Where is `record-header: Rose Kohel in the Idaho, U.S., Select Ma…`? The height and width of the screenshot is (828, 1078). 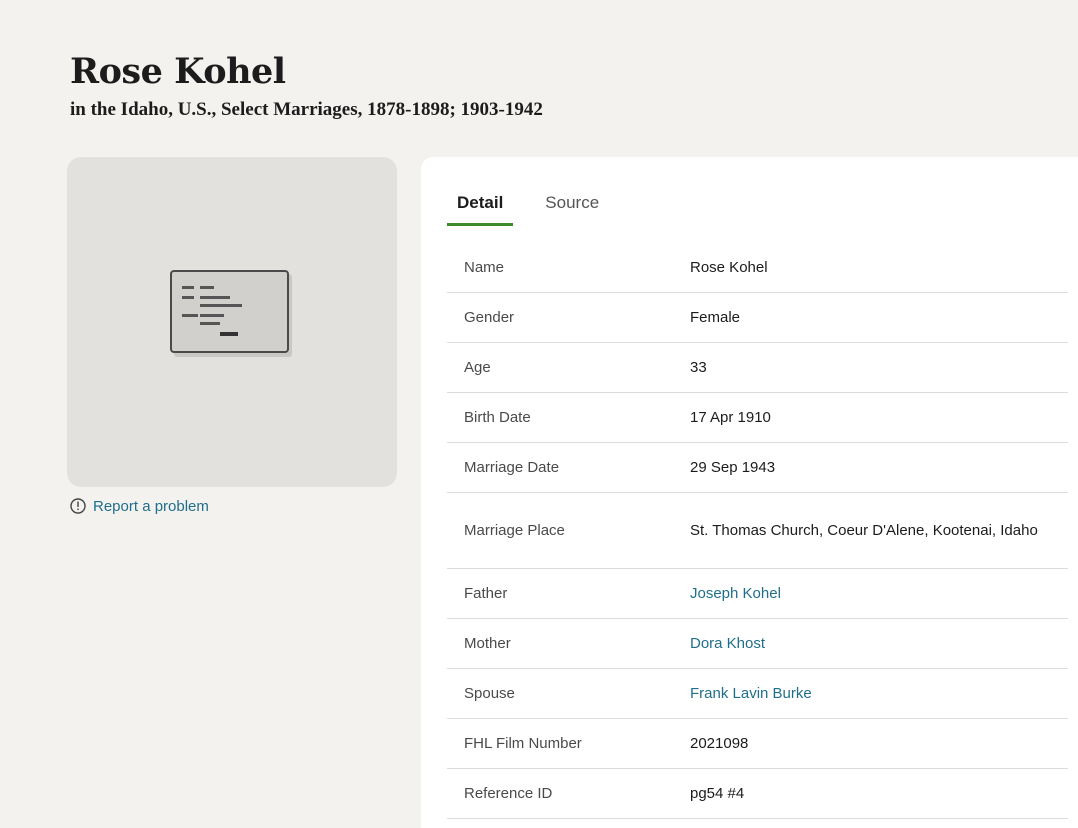
record-header: Rose Kohel in the Idaho, U.S., Select Ma… is located at coordinates (306, 86).